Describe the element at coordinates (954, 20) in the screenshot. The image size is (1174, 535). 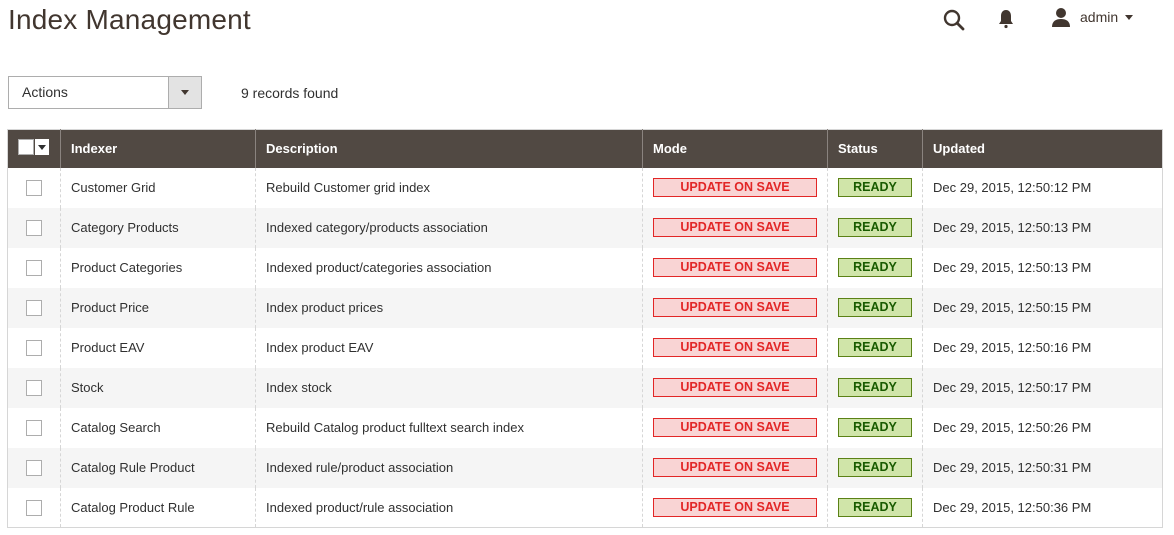
I see `search-icon` at that location.